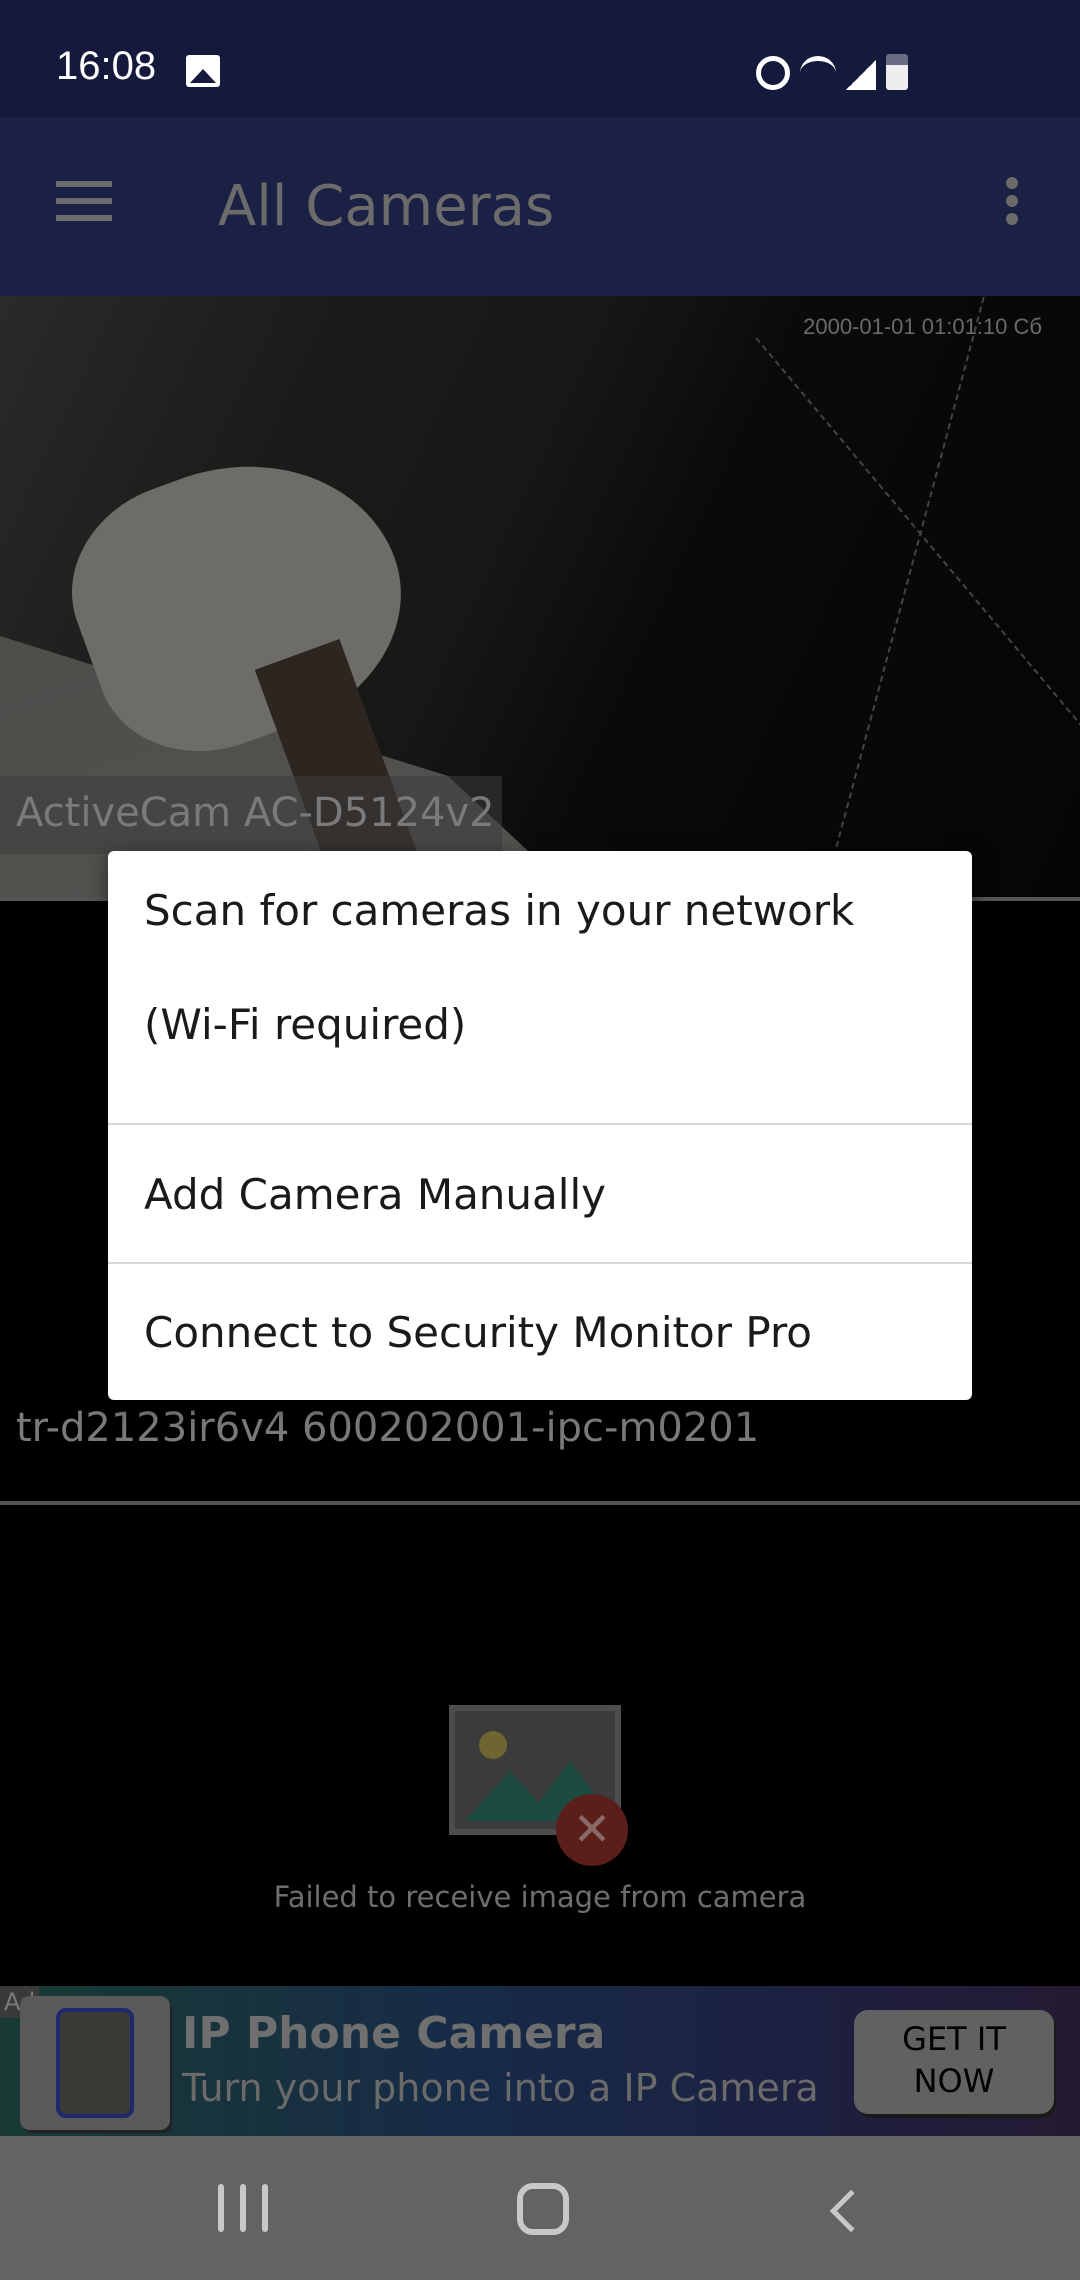 The height and width of the screenshot is (2280, 1080). Describe the element at coordinates (478, 1332) in the screenshot. I see `menu-item-label: Connect to Security Monitor Pro` at that location.